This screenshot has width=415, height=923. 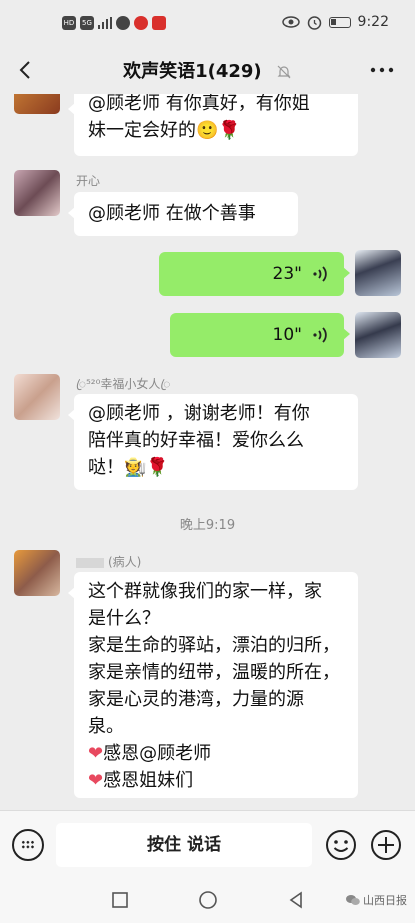 What do you see at coordinates (128, 467) in the screenshot?
I see `message-line: 哒！🧑‍🌾🌹` at bounding box center [128, 467].